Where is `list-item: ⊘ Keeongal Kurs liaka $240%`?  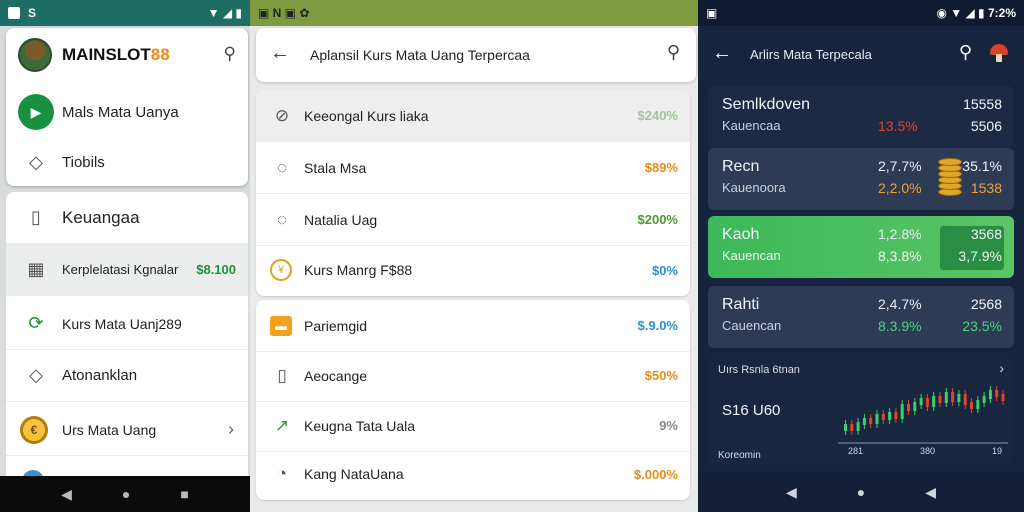
list-item: ⊘ Keeongal Kurs liaka $240% is located at coordinates (473, 116).